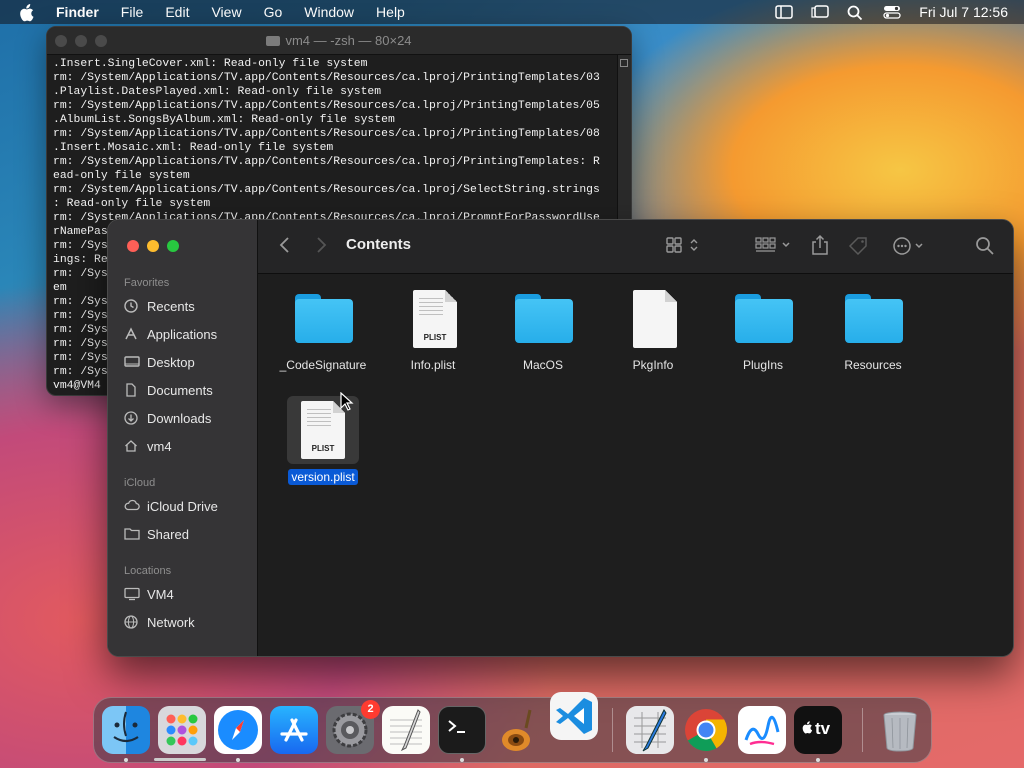 The image size is (1024, 768). I want to click on sidebar-item-icloud-drive: iCloud Drive, so click(189, 506).